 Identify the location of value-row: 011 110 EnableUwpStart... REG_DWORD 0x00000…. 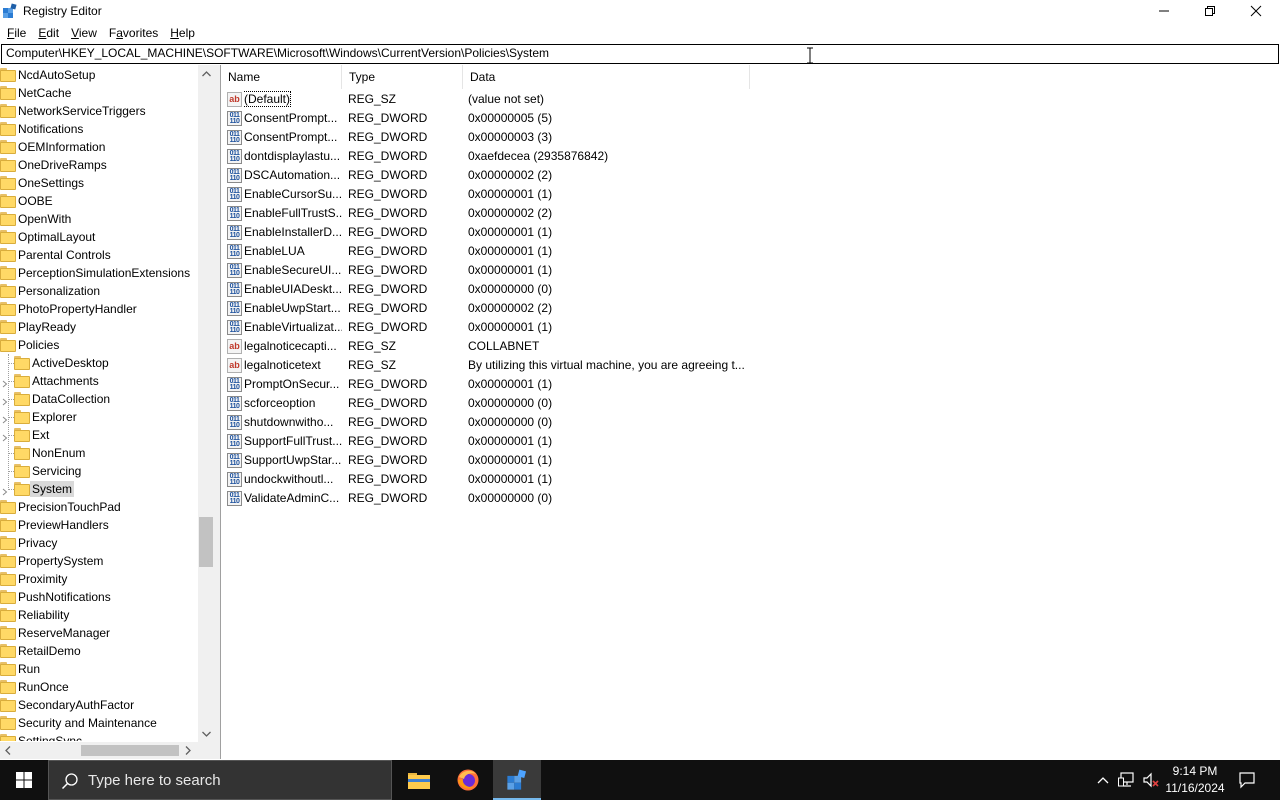
(501, 308).